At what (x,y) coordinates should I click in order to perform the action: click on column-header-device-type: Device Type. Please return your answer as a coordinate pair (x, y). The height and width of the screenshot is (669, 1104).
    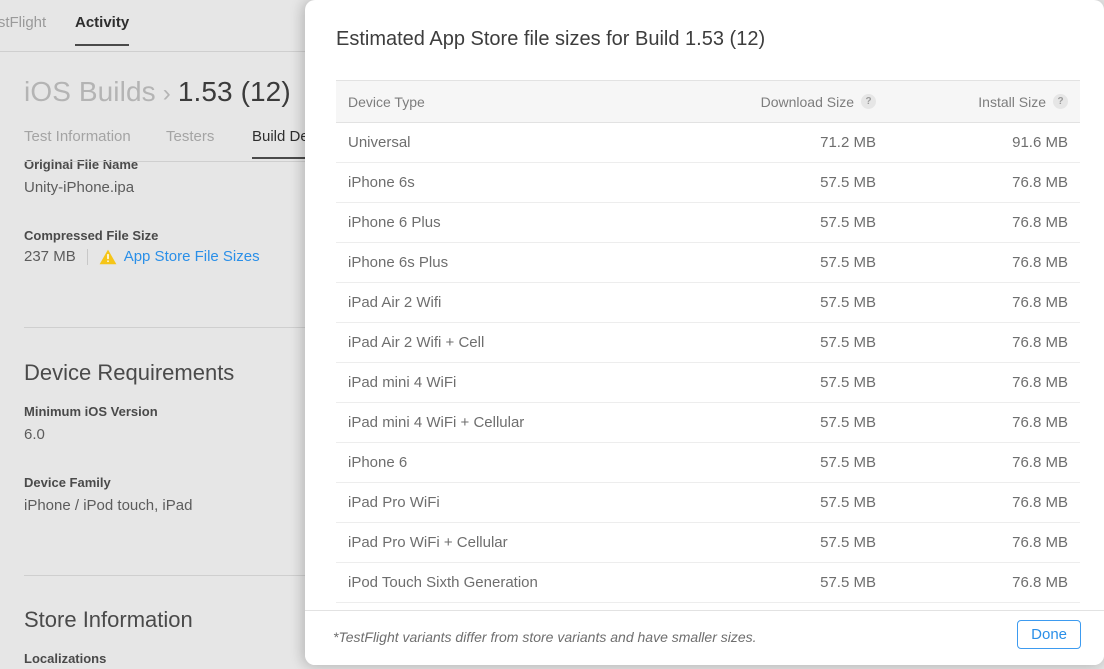
    Looking at the image, I should click on (506, 101).